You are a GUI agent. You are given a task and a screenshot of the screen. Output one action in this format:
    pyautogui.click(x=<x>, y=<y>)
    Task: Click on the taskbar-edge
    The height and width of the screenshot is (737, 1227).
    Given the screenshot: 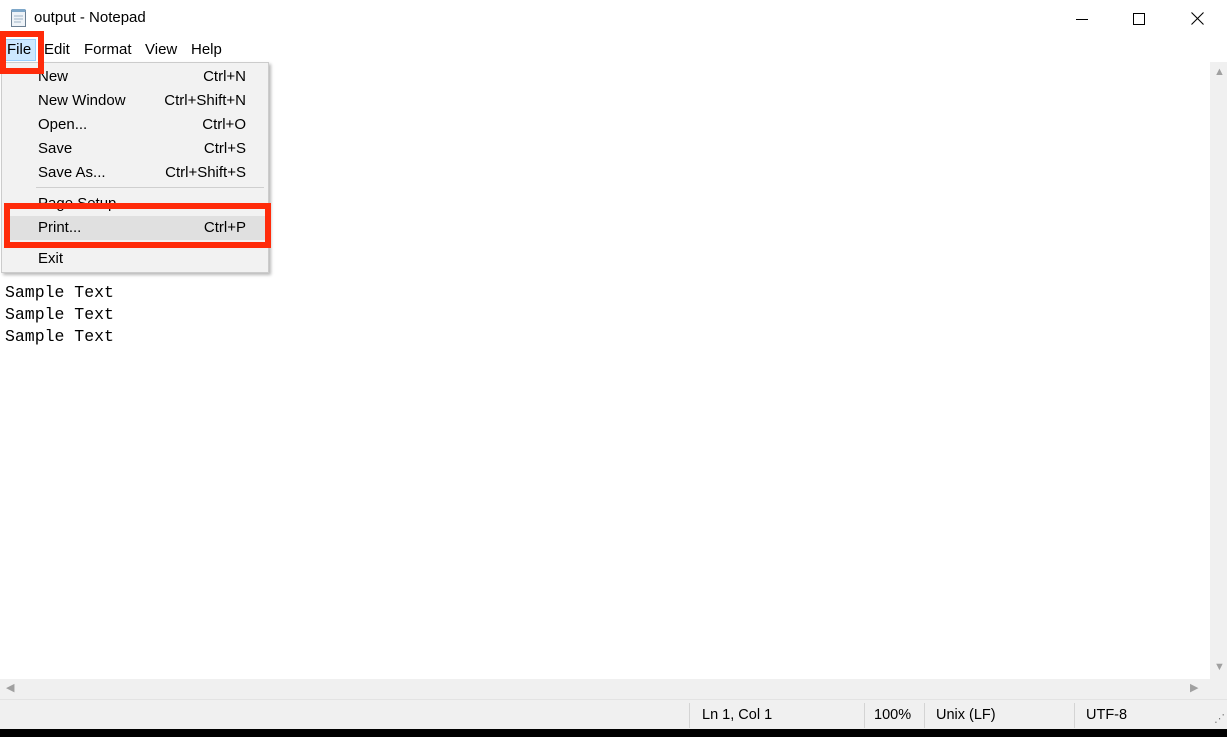 What is the action you would take?
    pyautogui.click(x=613, y=733)
    